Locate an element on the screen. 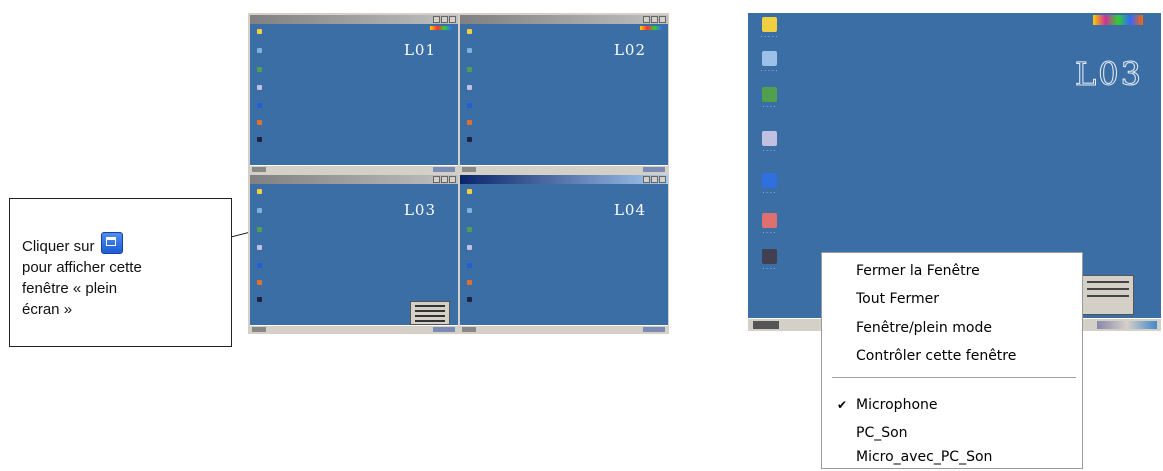  menu-item-micro-avec-pc-son: Micro_avec_PC_Son is located at coordinates (924, 457).